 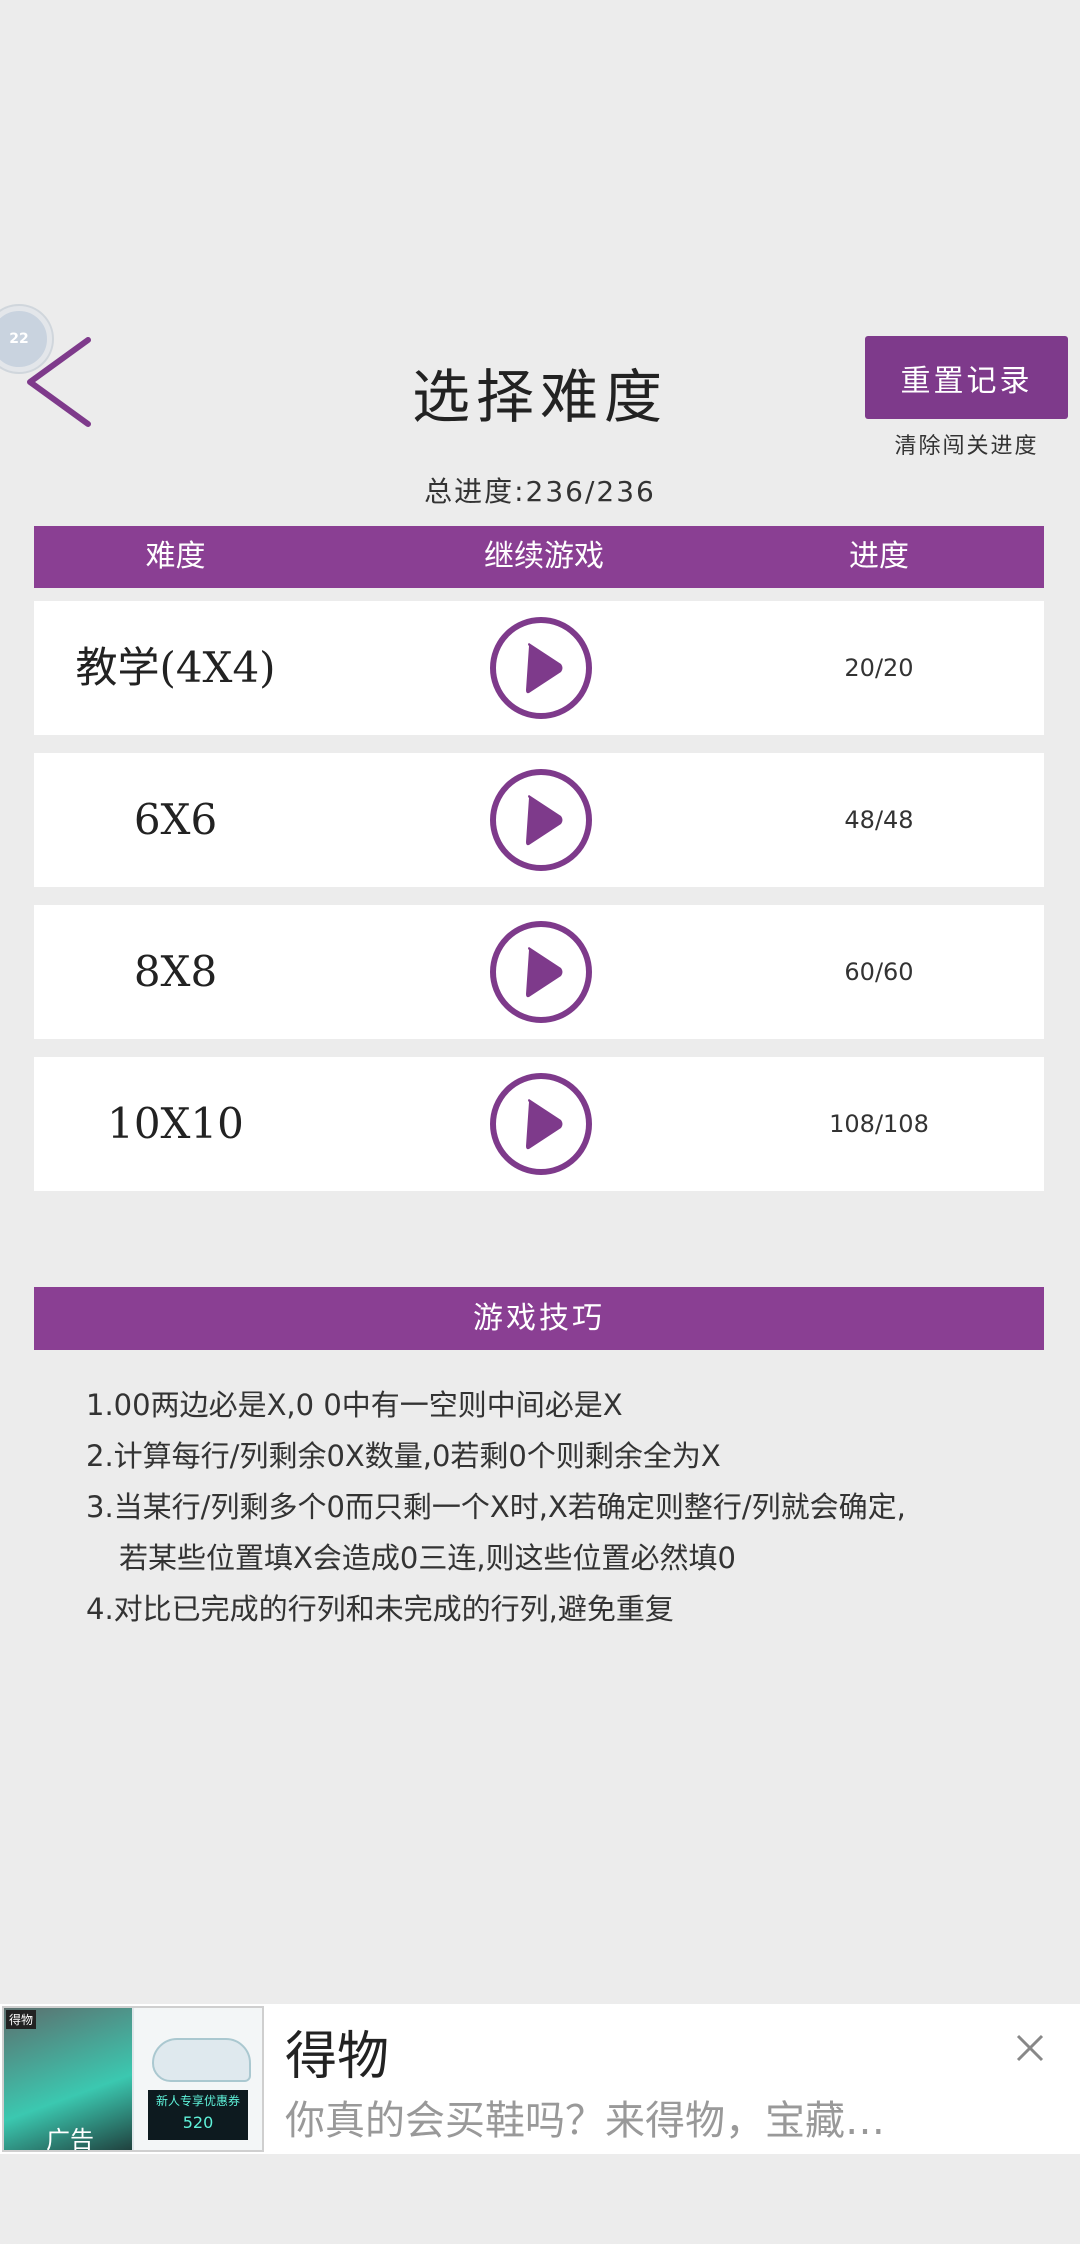 What do you see at coordinates (879, 972) in the screenshot?
I see `difficulty-progress: 60/60` at bounding box center [879, 972].